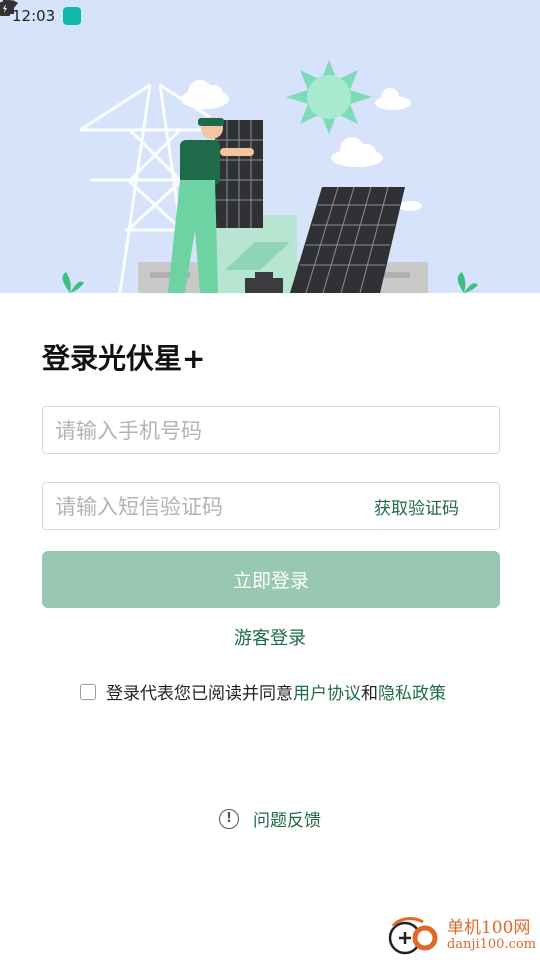  Describe the element at coordinates (271, 506) in the screenshot. I see `sms-code-input: 请输入短信验证码 获取验证码` at that location.